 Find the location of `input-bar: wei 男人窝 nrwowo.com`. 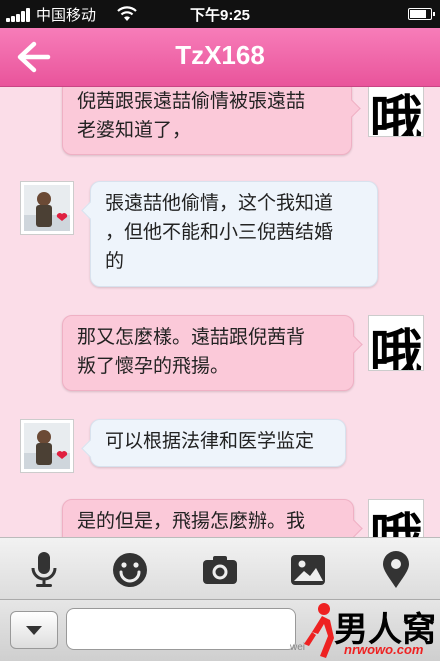

input-bar: wei 男人窝 nrwowo.com is located at coordinates (220, 630).